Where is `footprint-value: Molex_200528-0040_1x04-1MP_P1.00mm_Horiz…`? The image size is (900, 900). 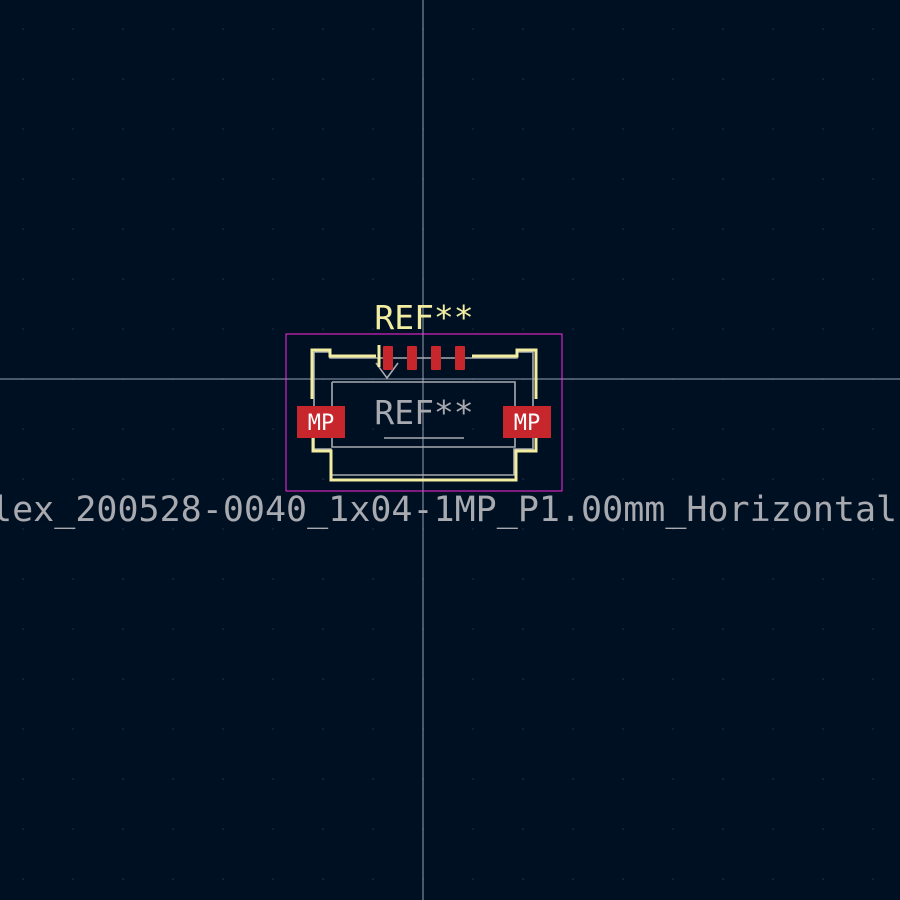
footprint-value: Molex_200528-0040_1x04-1MP_P1.00mm_Horiz… is located at coordinates (448, 510).